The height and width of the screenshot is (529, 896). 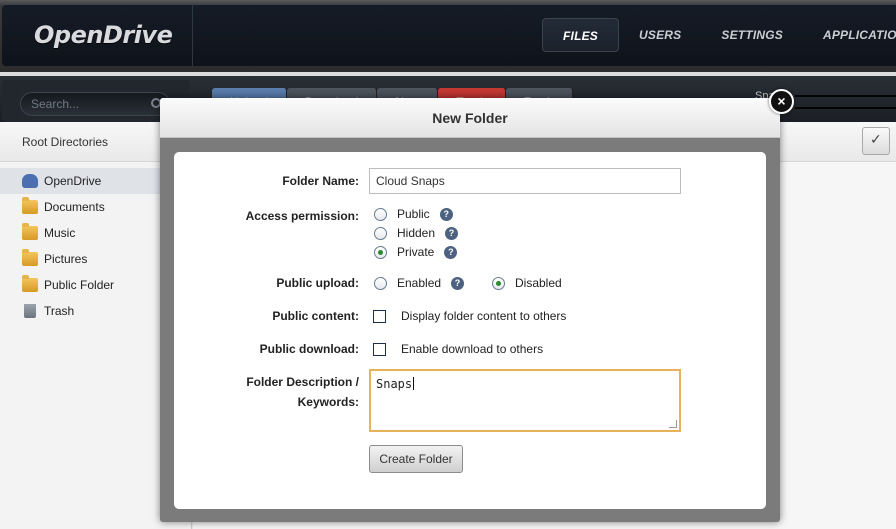 I want to click on hidden-radio, so click(x=380, y=233).